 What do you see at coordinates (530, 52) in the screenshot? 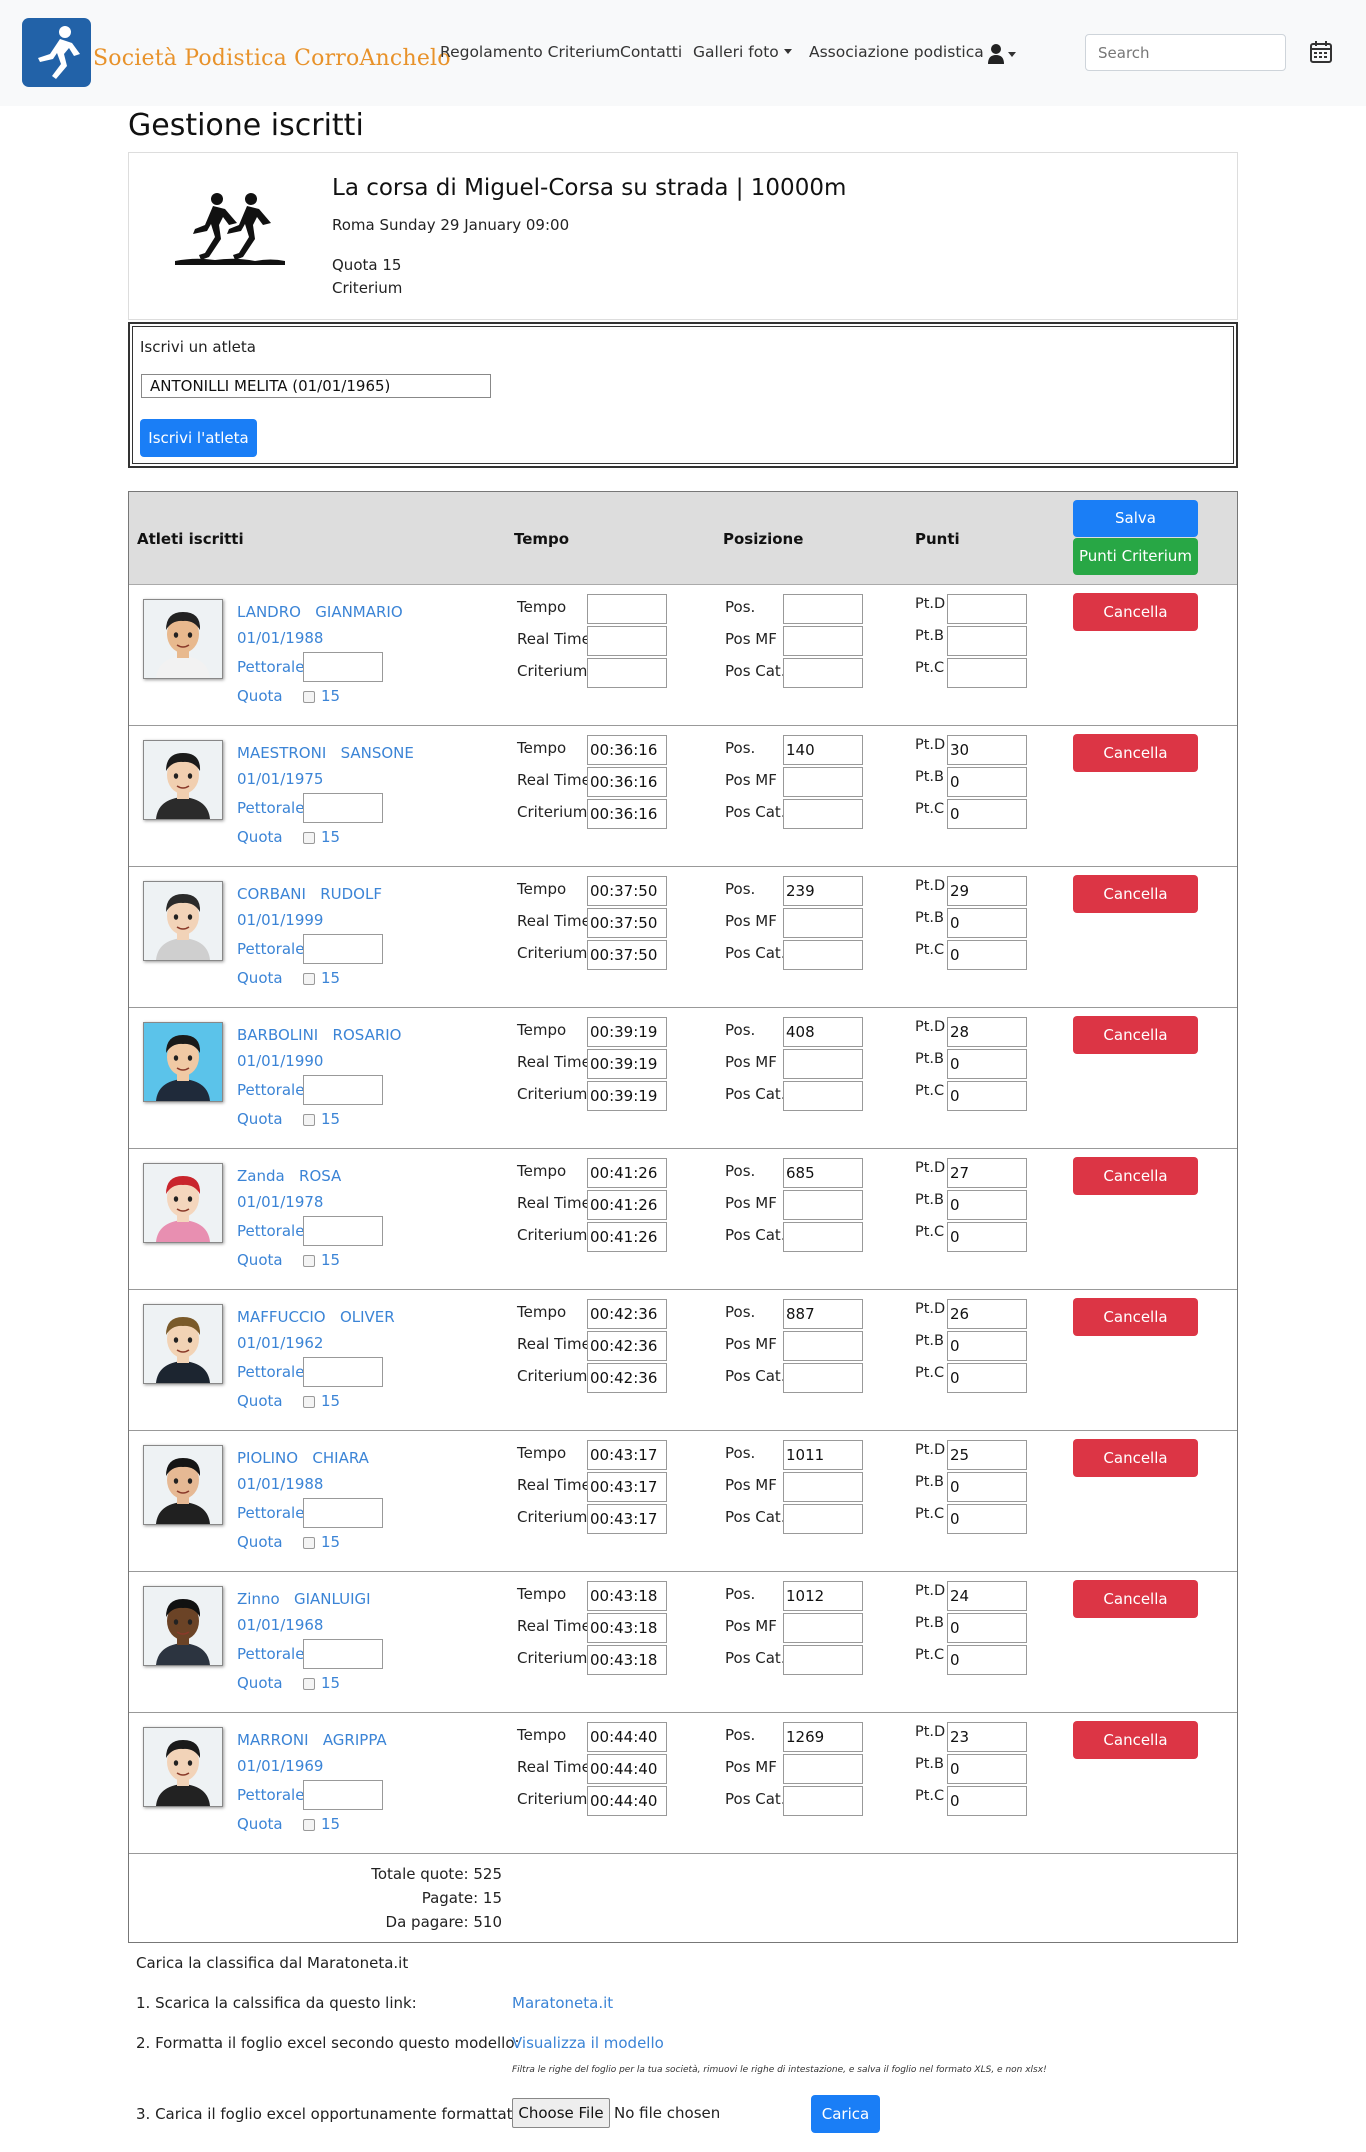
I see `nav-regolamento: Regolamento Criterium` at bounding box center [530, 52].